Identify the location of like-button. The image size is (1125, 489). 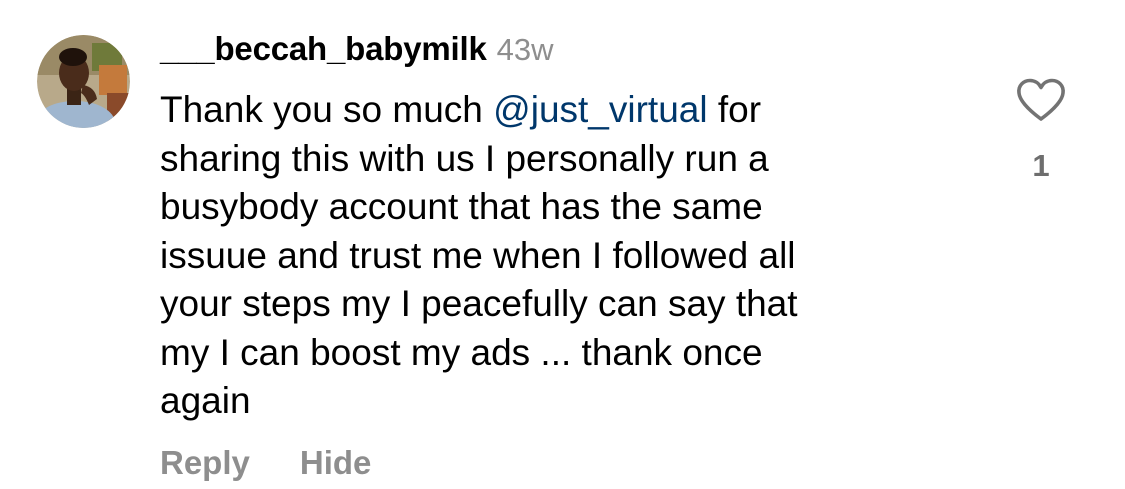
(1041, 100).